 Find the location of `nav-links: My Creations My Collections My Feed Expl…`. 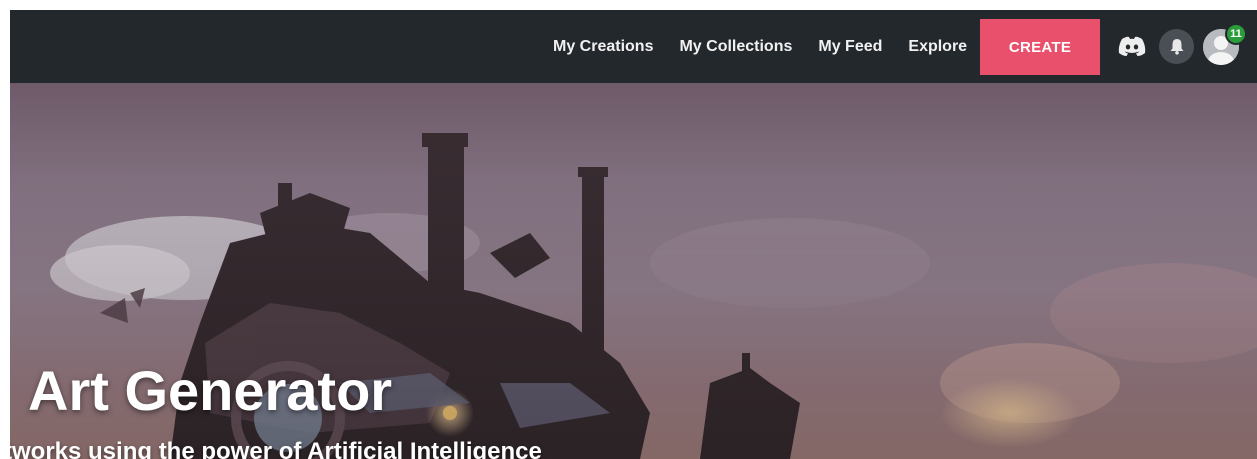

nav-links: My Creations My Collections My Feed Expl… is located at coordinates (760, 46).